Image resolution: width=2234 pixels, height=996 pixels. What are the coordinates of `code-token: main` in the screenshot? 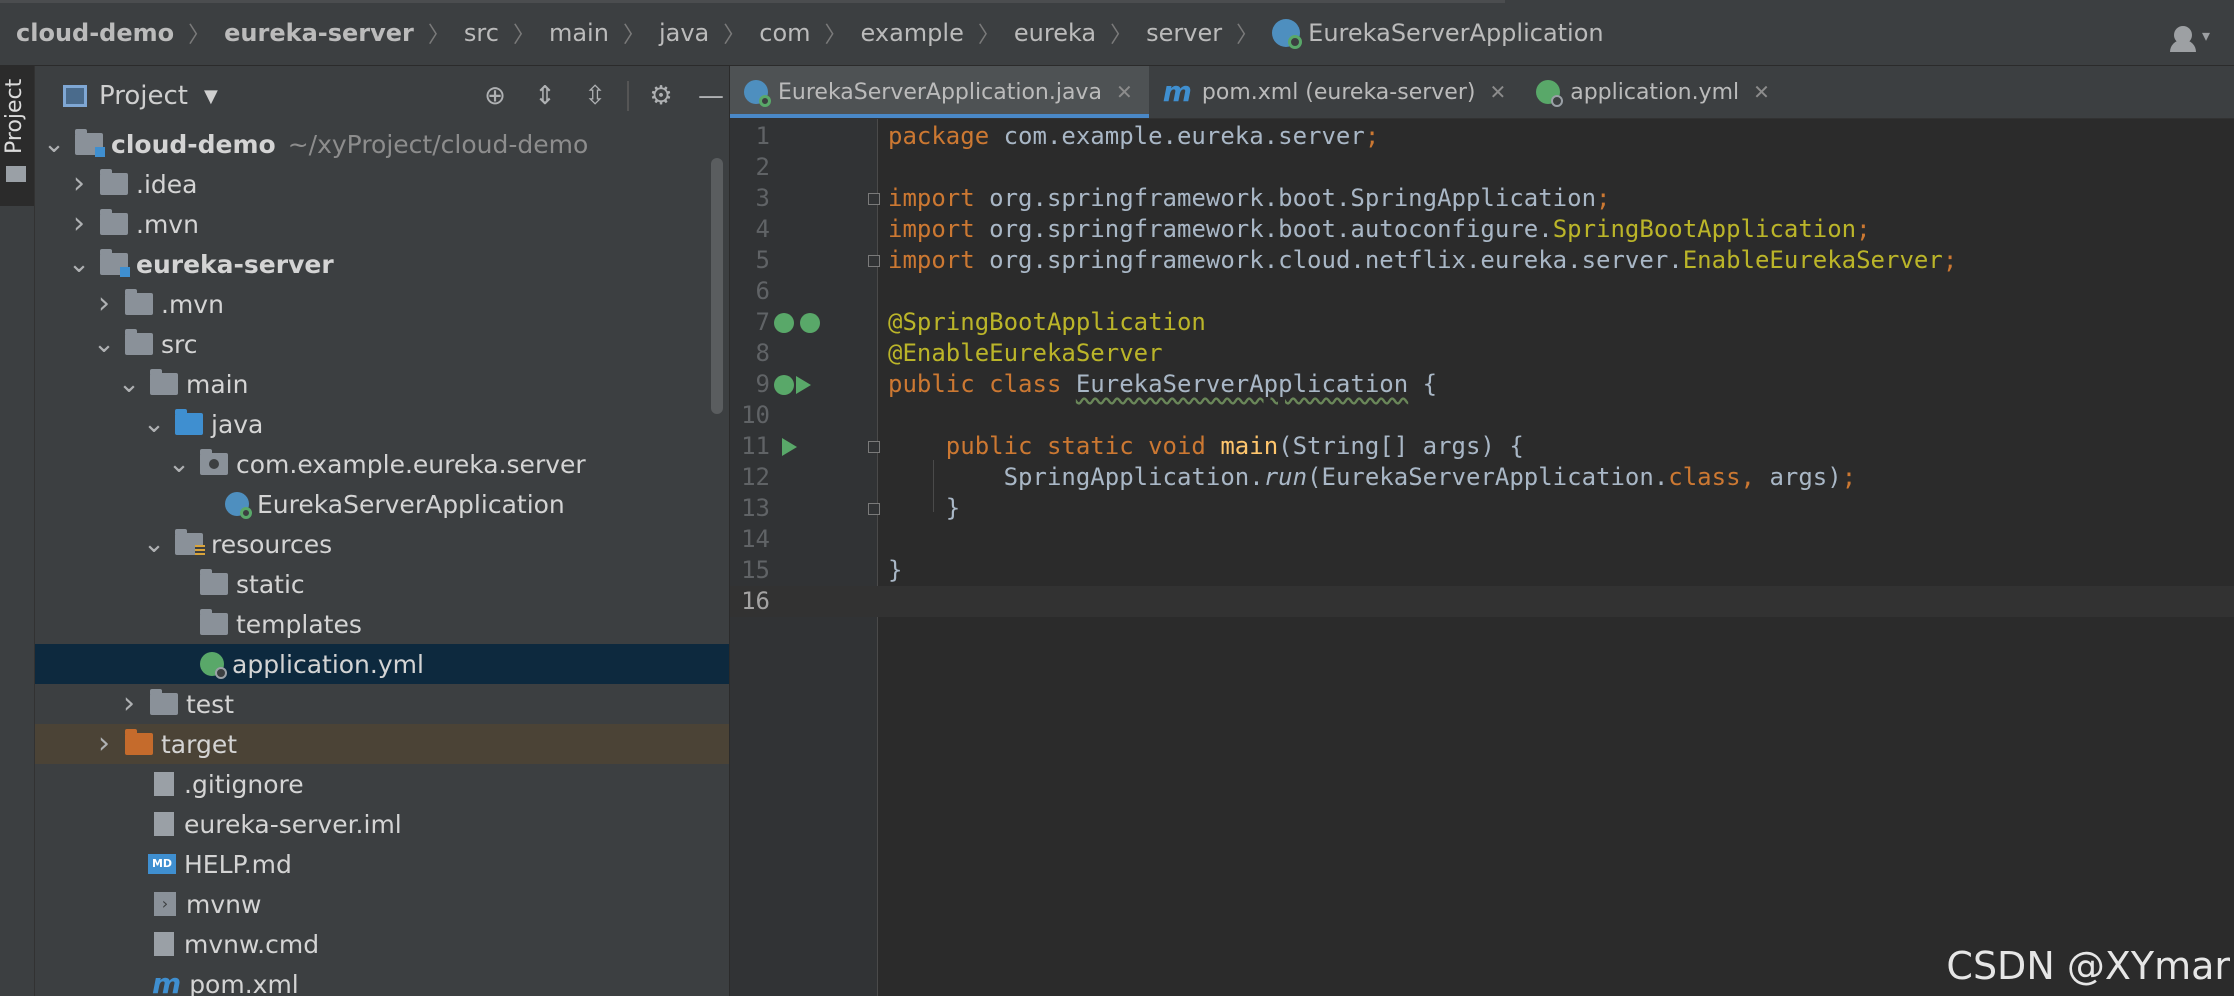 It's located at (1249, 446).